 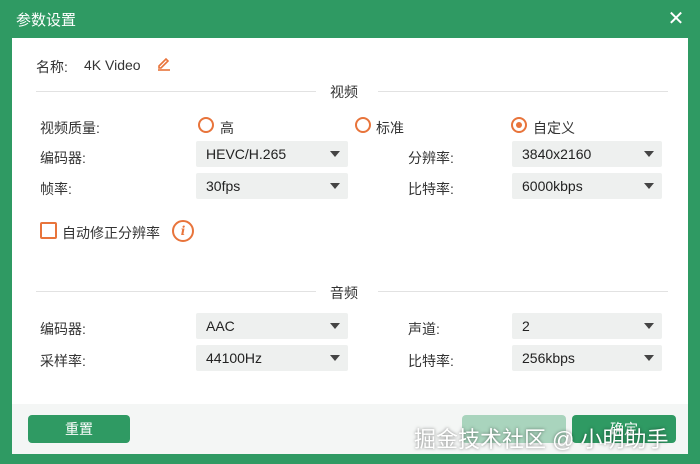 I want to click on video-encoder-value: HEVC/H.265, so click(x=246, y=154).